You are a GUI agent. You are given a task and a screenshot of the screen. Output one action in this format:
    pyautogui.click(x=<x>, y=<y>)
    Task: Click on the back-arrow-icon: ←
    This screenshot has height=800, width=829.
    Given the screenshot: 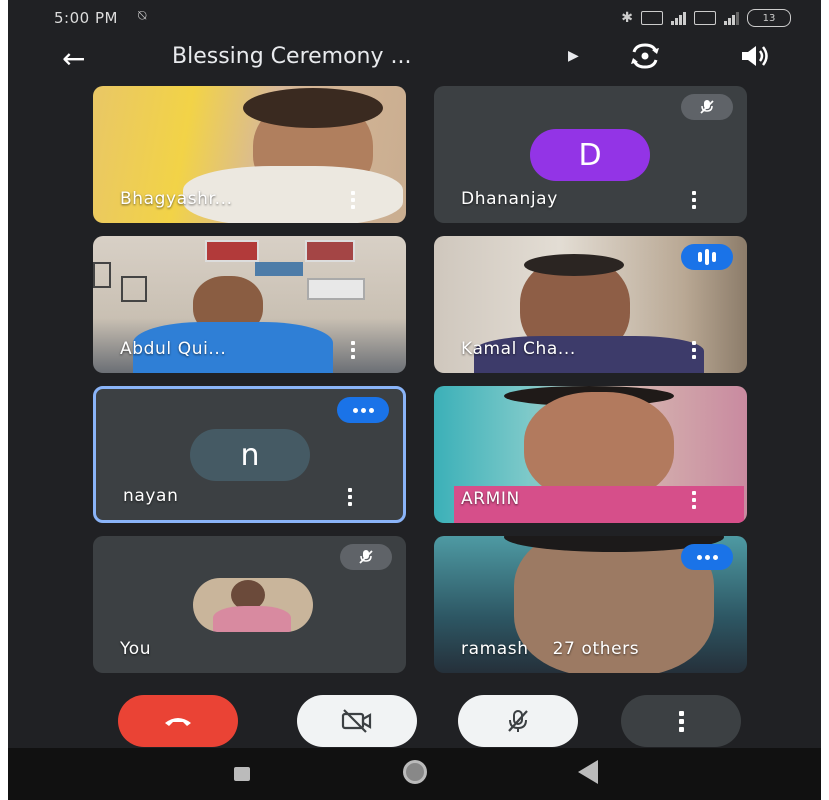 What is the action you would take?
    pyautogui.click(x=73, y=58)
    